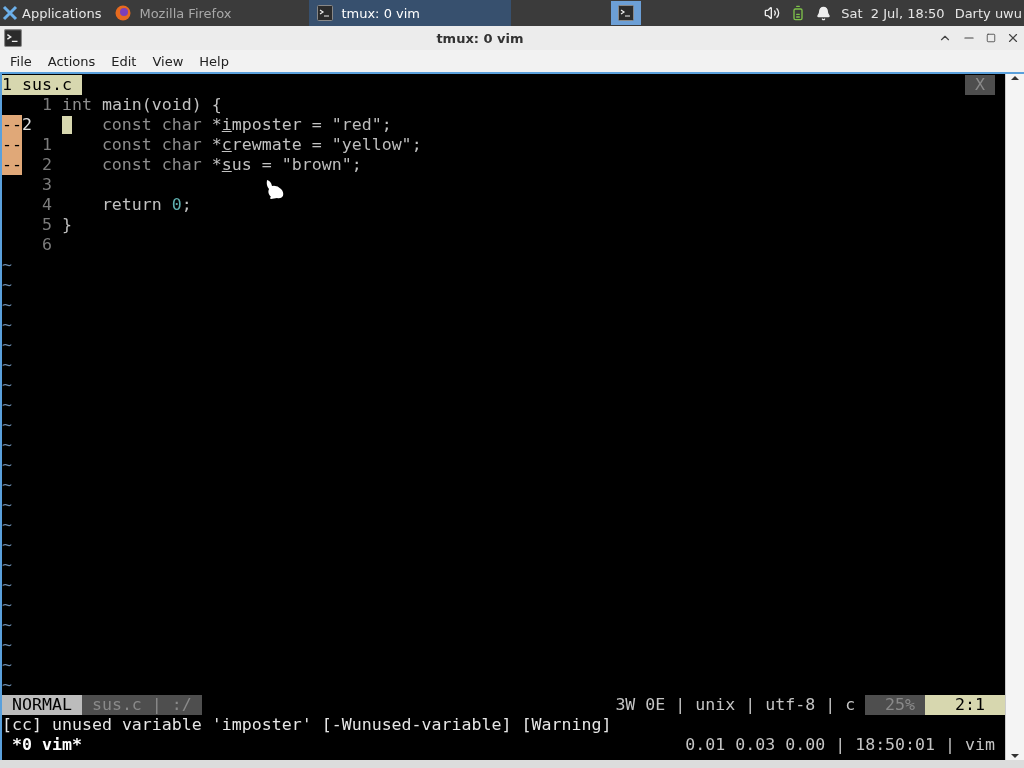 The height and width of the screenshot is (768, 1024). Describe the element at coordinates (736, 705) in the screenshot. I see `file-info: 3W 0E | unix | utf-8 | c` at that location.